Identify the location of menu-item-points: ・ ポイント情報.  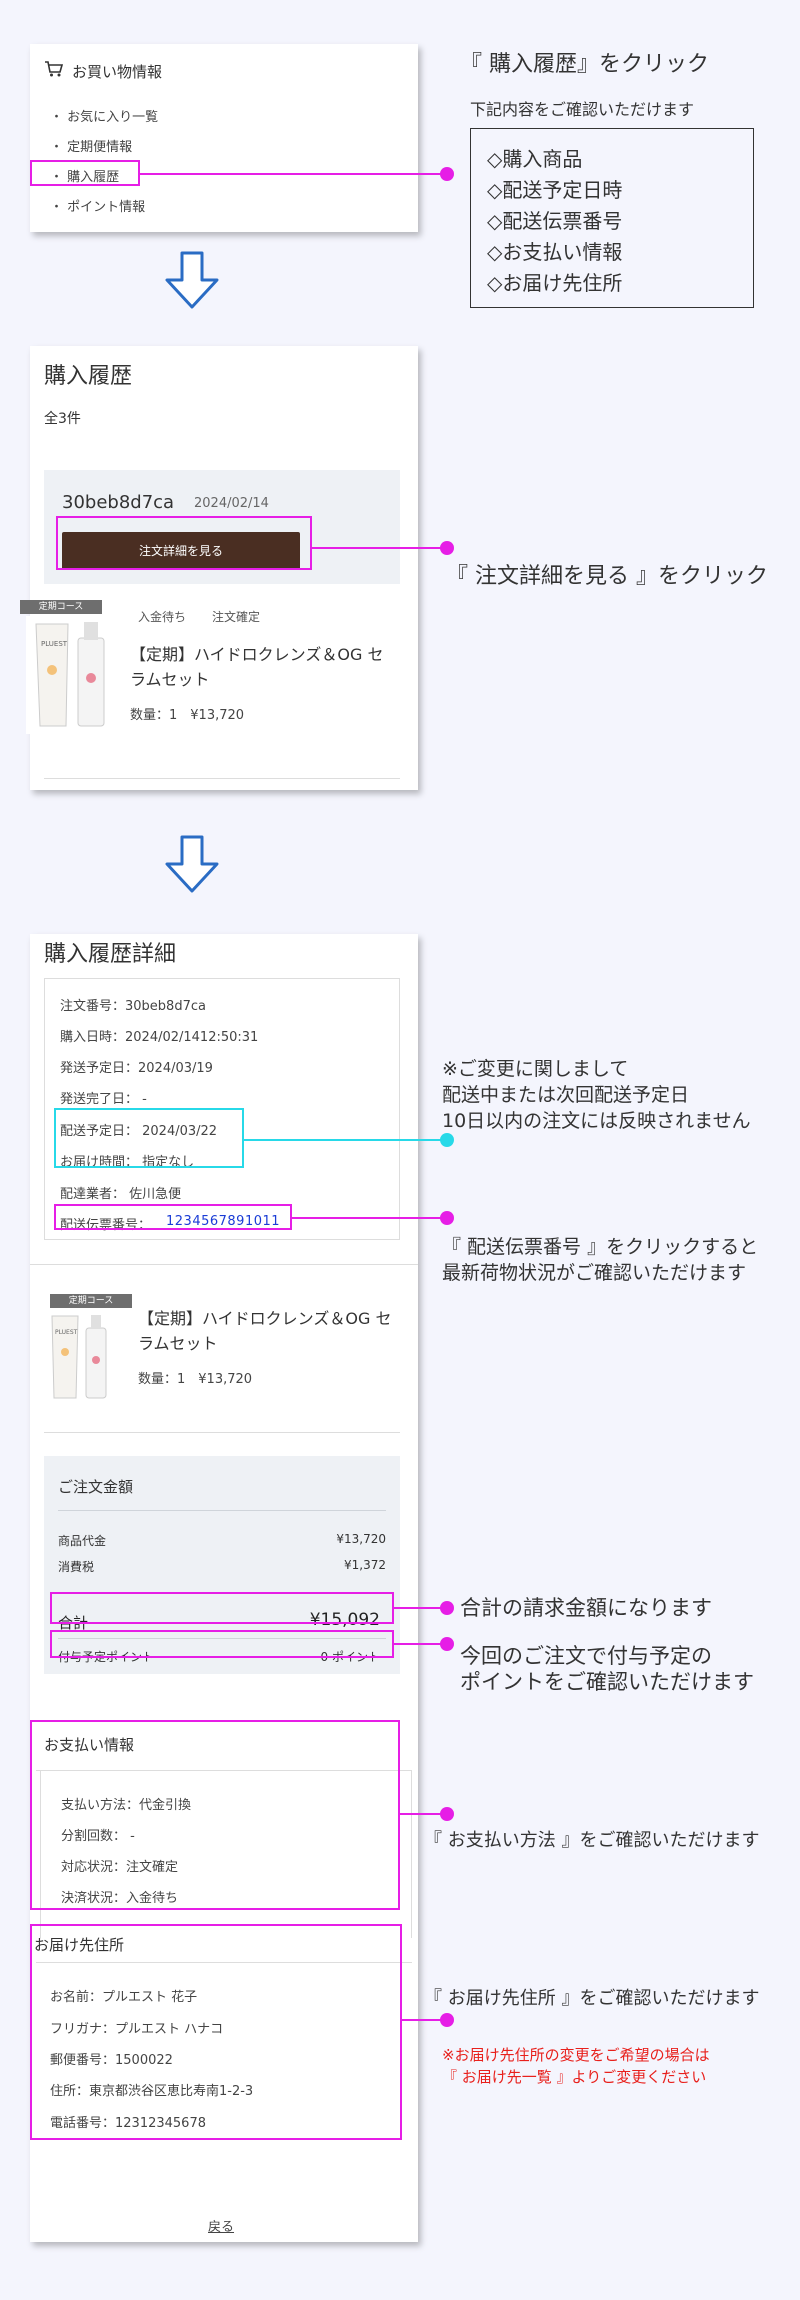
(97, 205).